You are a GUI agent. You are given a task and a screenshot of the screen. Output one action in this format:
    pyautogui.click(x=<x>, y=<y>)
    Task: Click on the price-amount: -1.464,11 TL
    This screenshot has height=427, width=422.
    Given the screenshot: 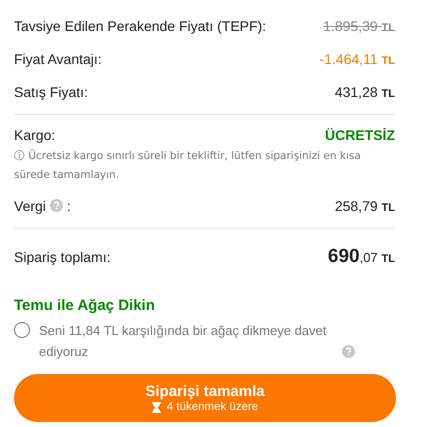 What is the action you would take?
    pyautogui.click(x=357, y=58)
    